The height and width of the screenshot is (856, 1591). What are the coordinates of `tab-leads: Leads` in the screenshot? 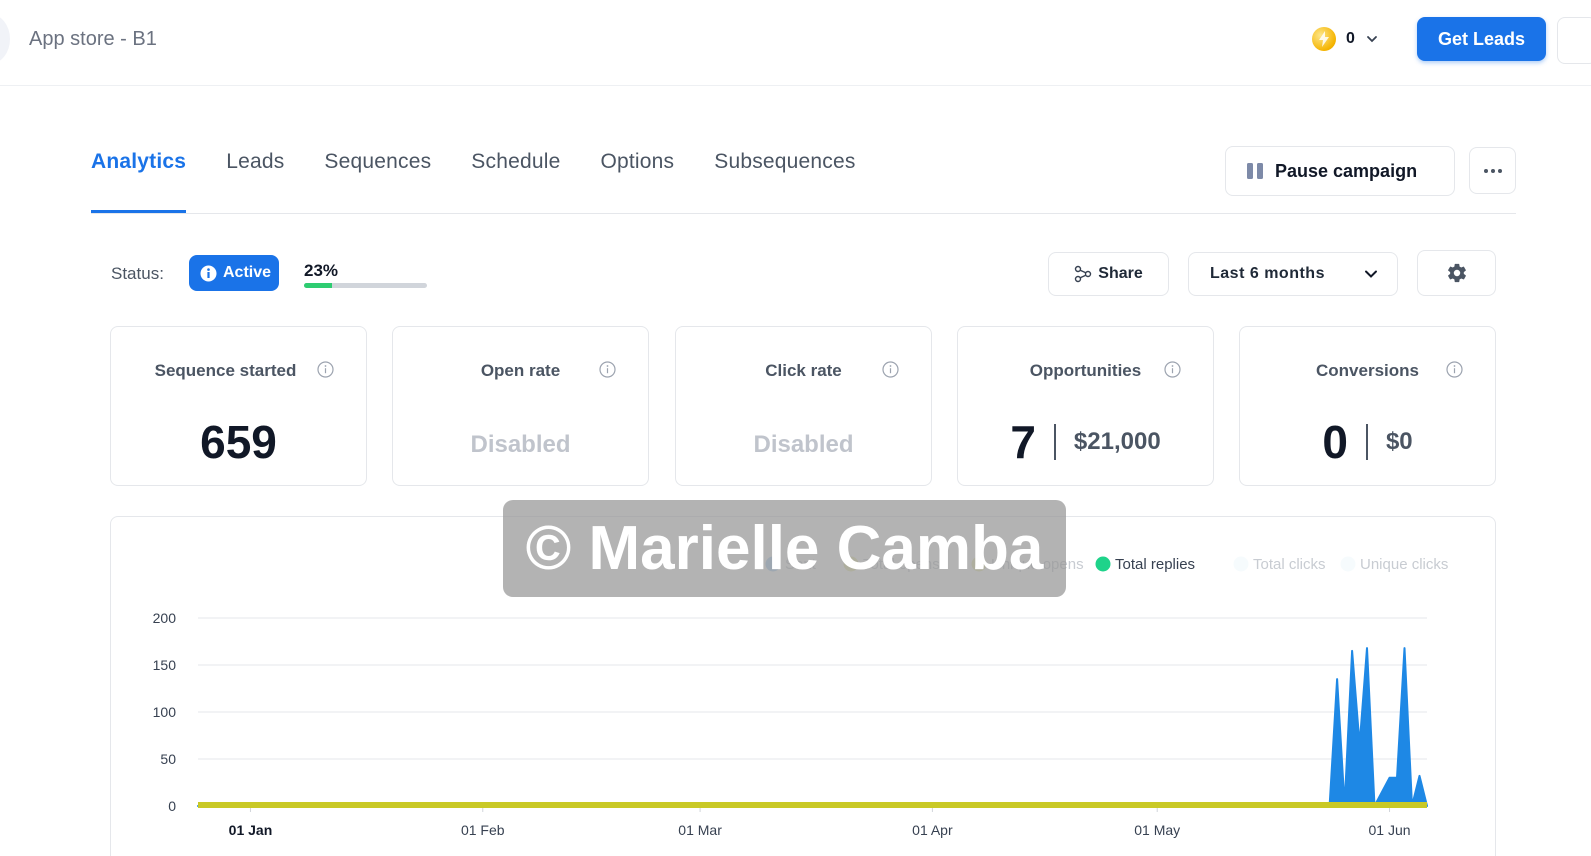 It's located at (255, 182).